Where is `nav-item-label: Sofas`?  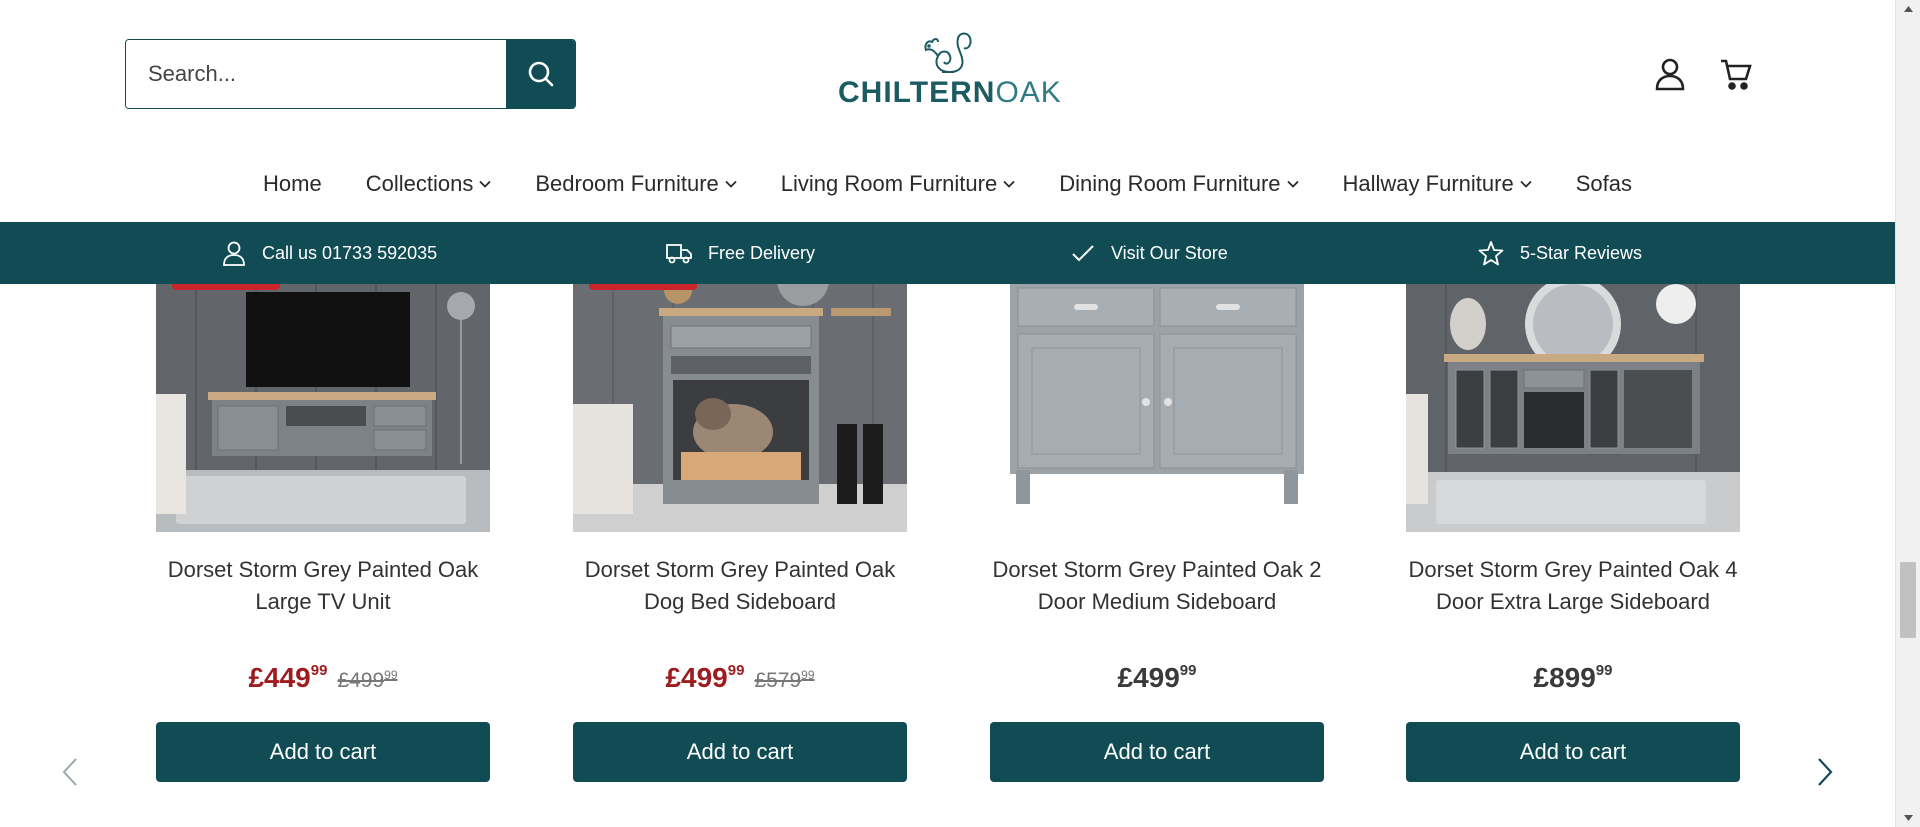 nav-item-label: Sofas is located at coordinates (1603, 183).